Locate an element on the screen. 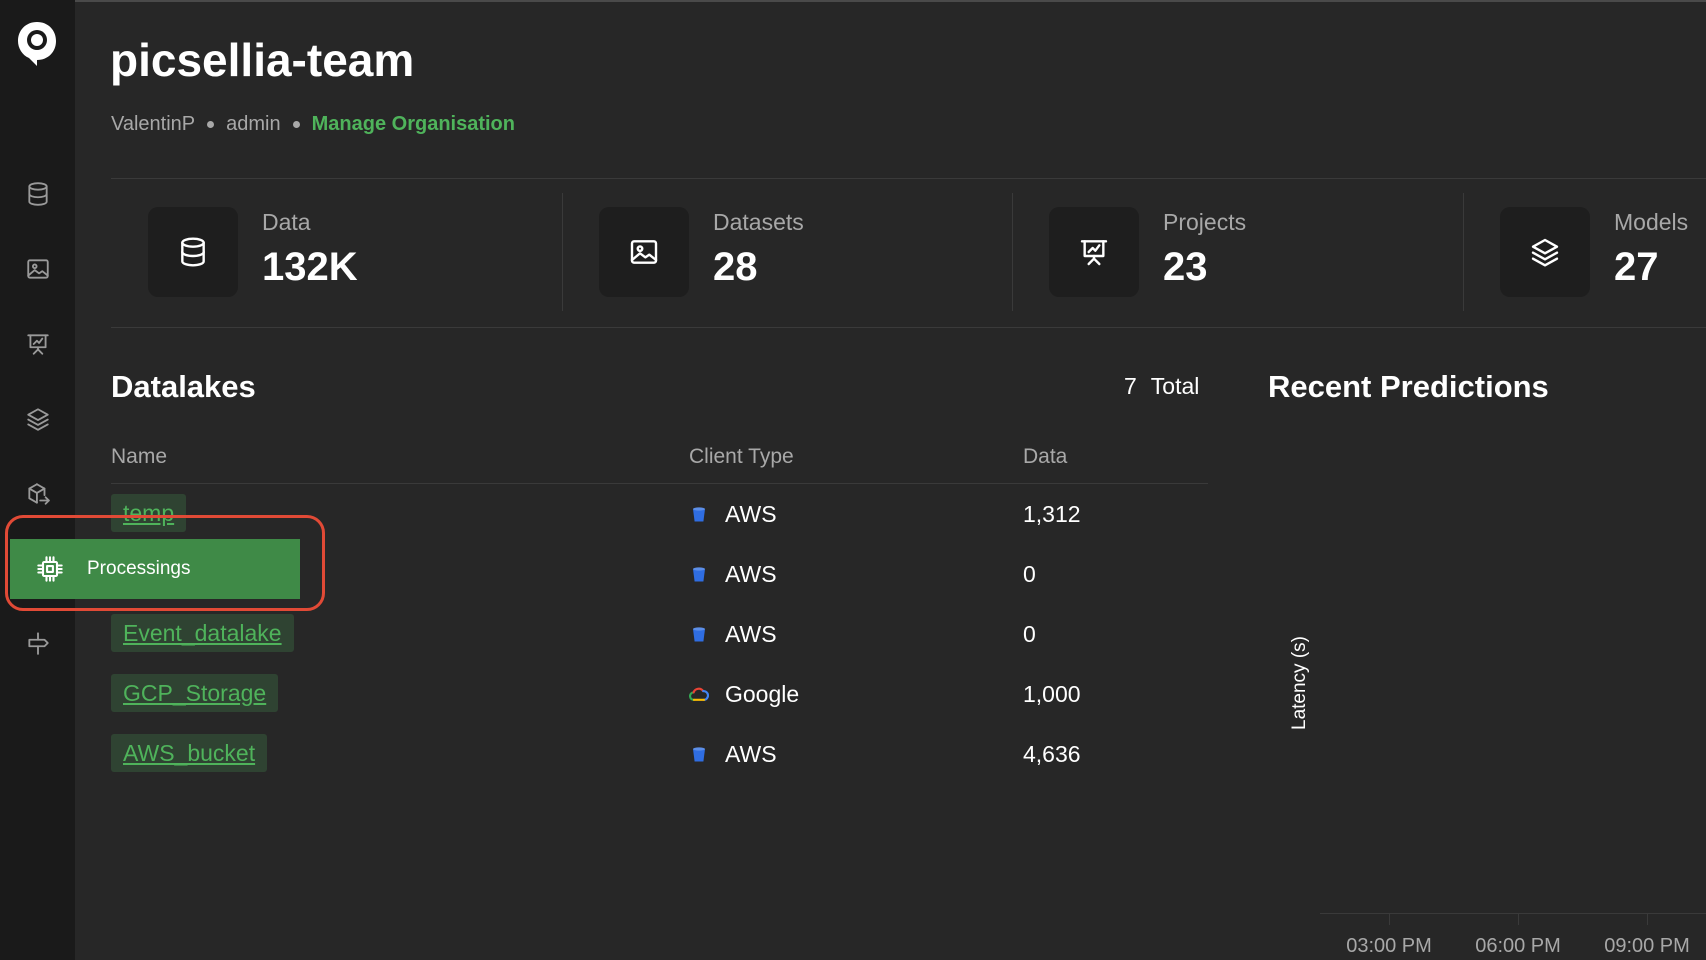 The image size is (1706, 960). data-count-cell: 1,312 is located at coordinates (1052, 514).